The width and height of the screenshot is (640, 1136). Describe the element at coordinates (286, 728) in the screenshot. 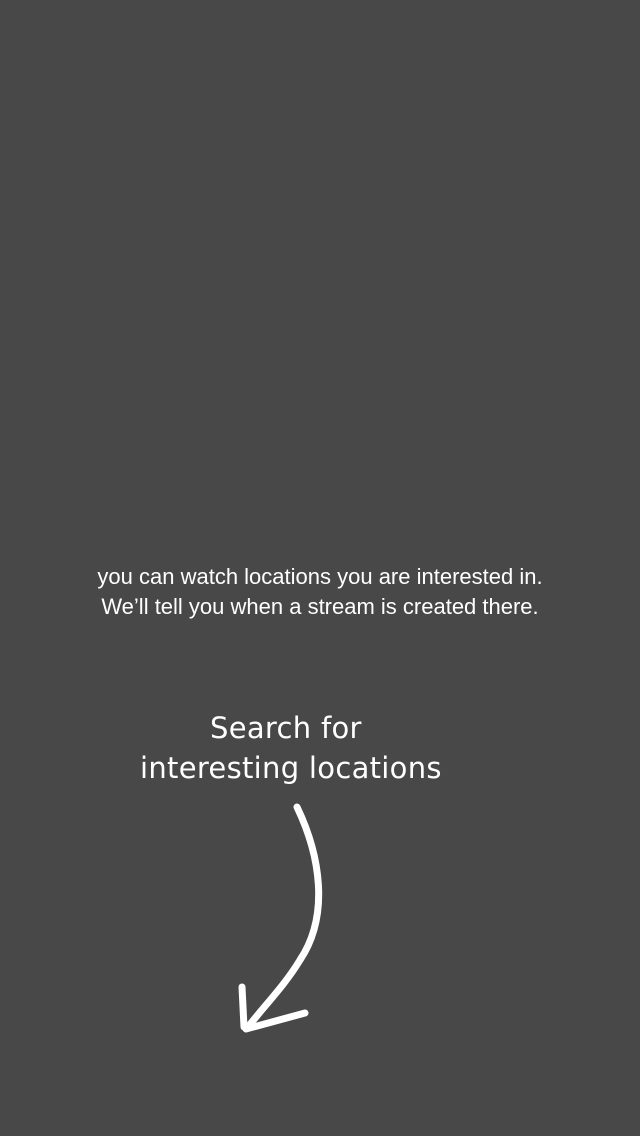

I see `hint-line-1: Search for` at that location.